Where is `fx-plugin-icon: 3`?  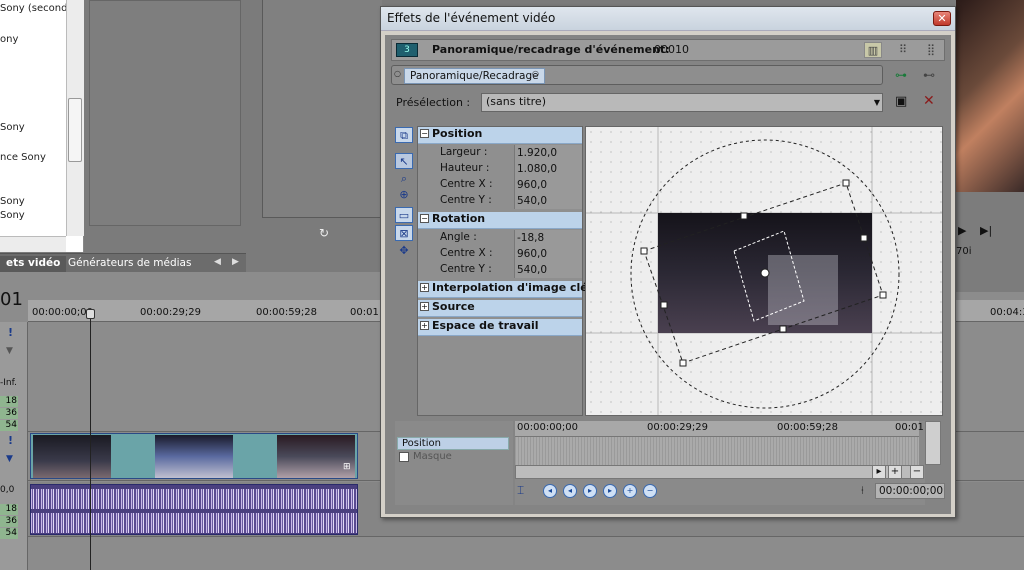 fx-plugin-icon: 3 is located at coordinates (407, 50).